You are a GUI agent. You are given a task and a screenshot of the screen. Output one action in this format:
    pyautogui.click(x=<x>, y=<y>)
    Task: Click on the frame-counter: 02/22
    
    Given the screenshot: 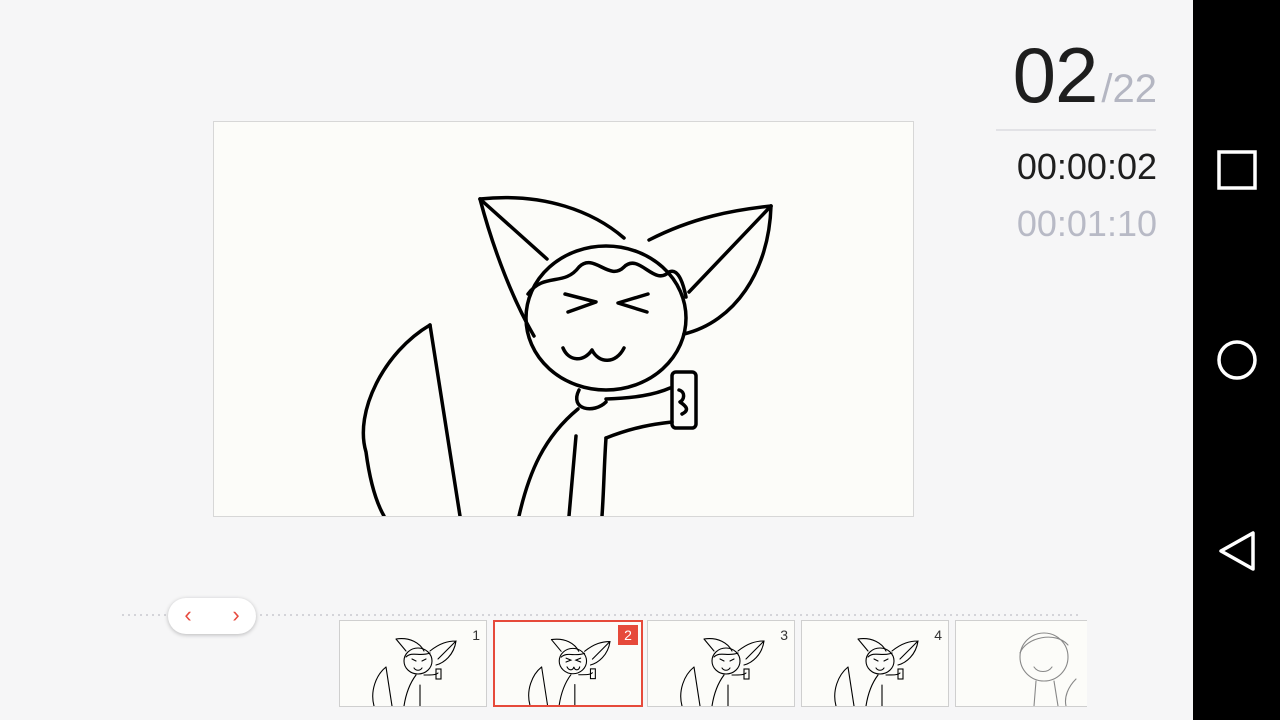 What is the action you would take?
    pyautogui.click(x=1085, y=75)
    